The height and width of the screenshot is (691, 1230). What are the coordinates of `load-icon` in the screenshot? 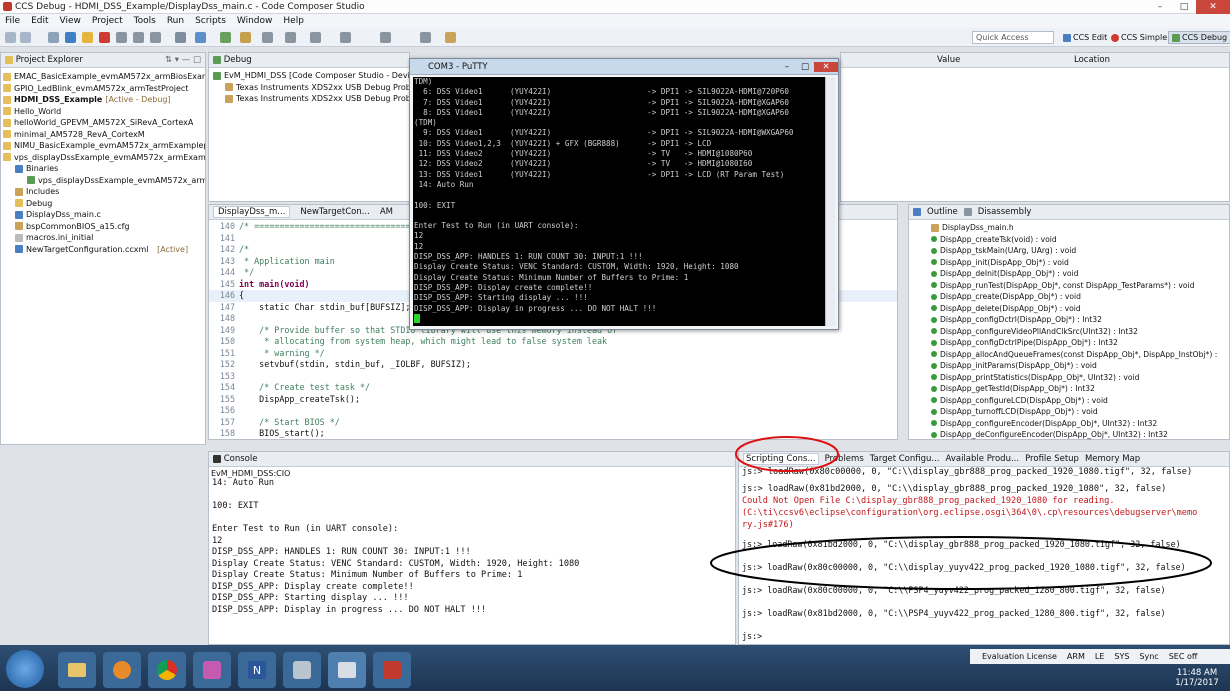 It's located at (245, 37).